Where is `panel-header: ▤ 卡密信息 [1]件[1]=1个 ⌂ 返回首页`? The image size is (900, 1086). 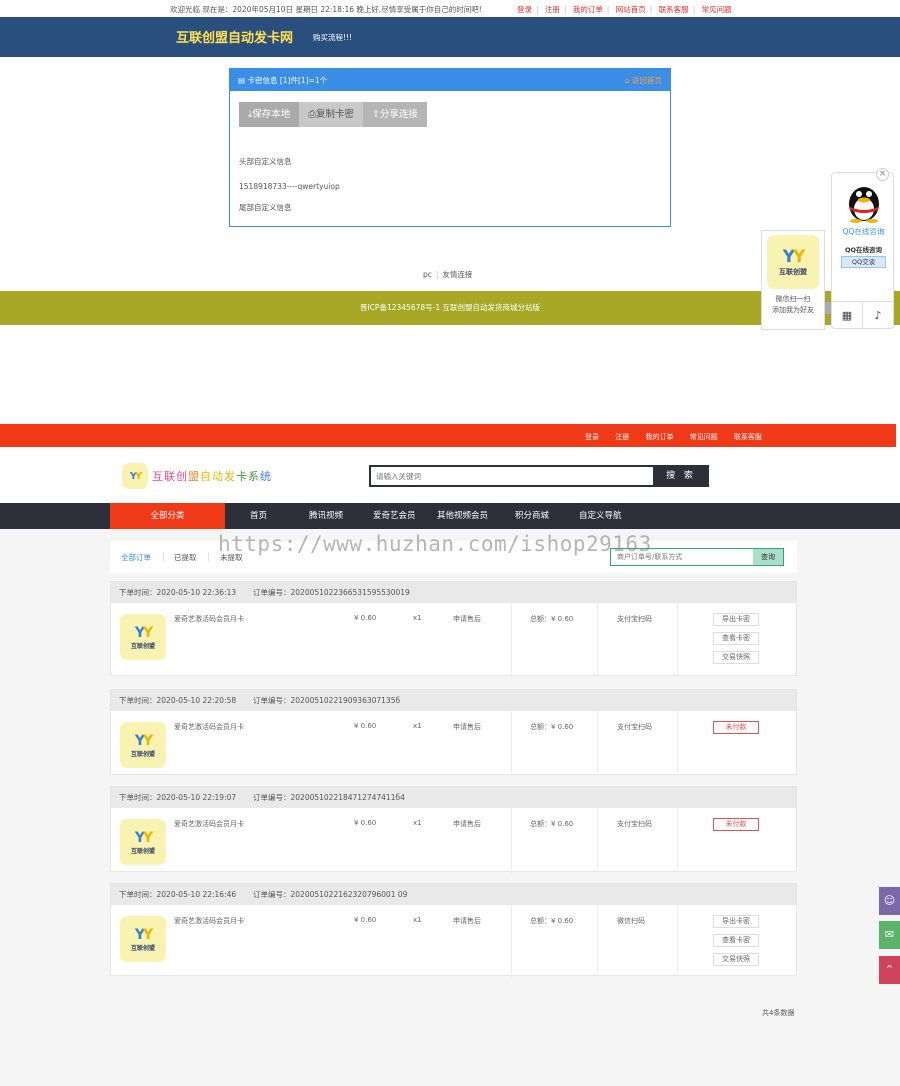 panel-header: ▤ 卡密信息 [1]件[1]=1个 ⌂ 返回首页 is located at coordinates (450, 80).